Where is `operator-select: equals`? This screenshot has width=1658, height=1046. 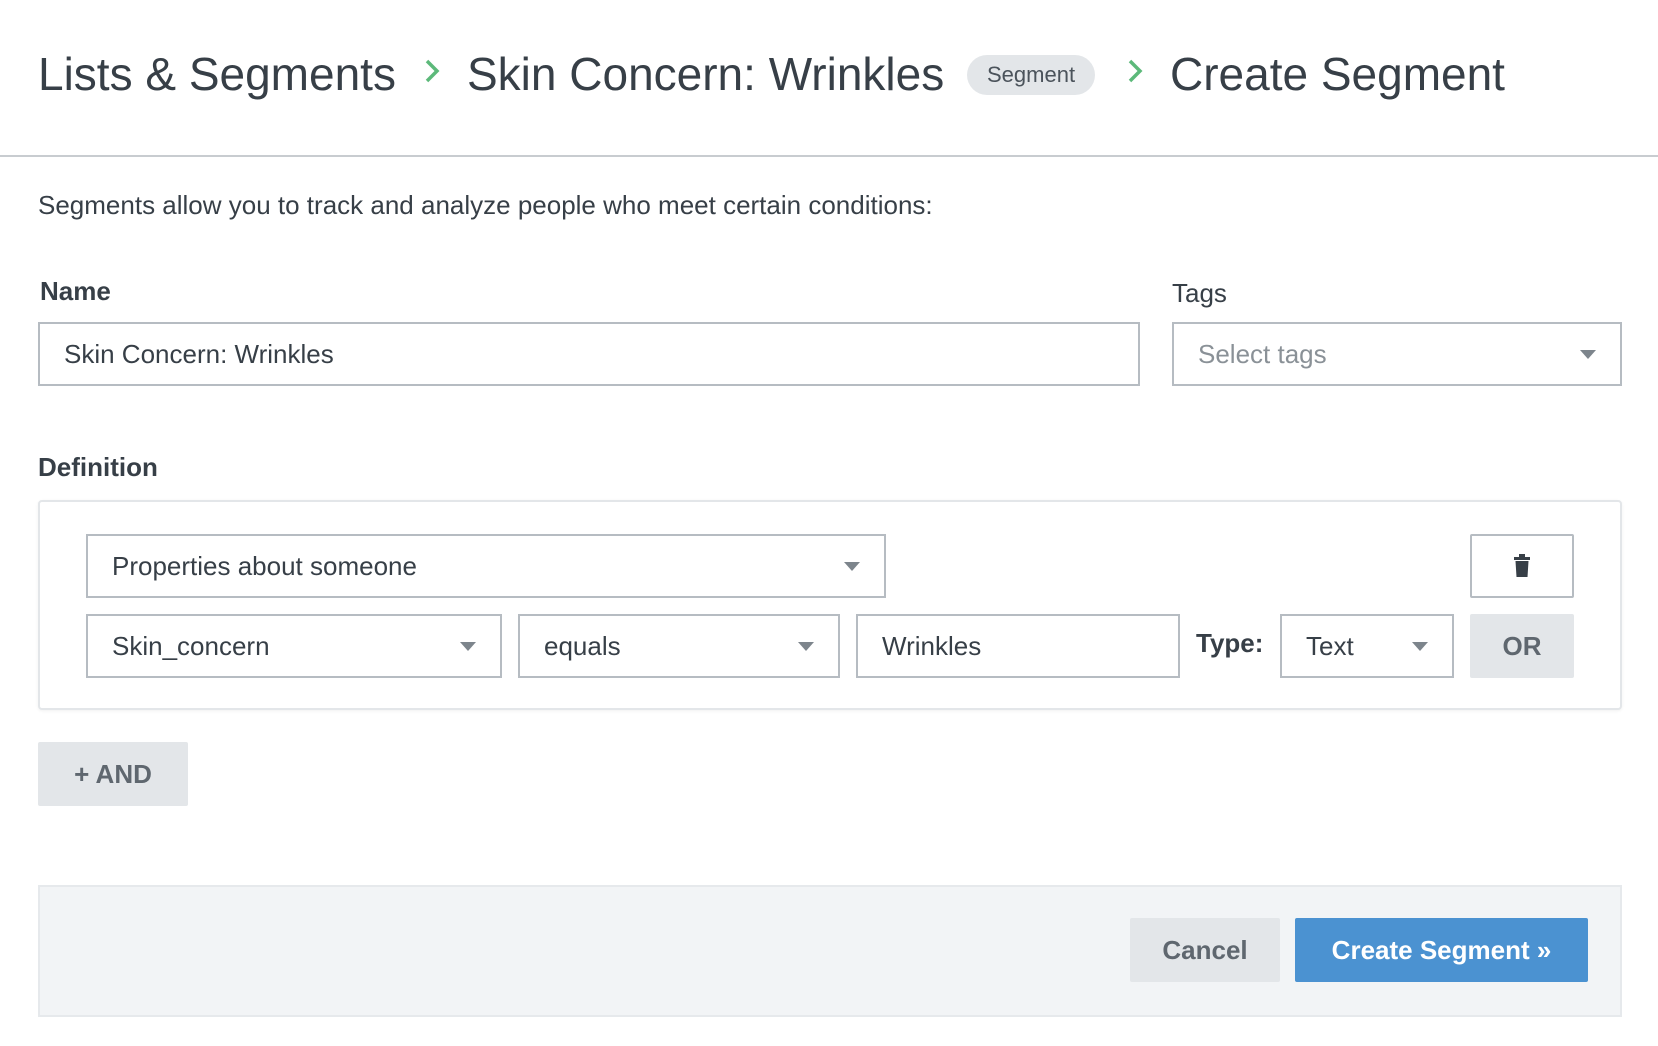 operator-select: equals is located at coordinates (679, 646).